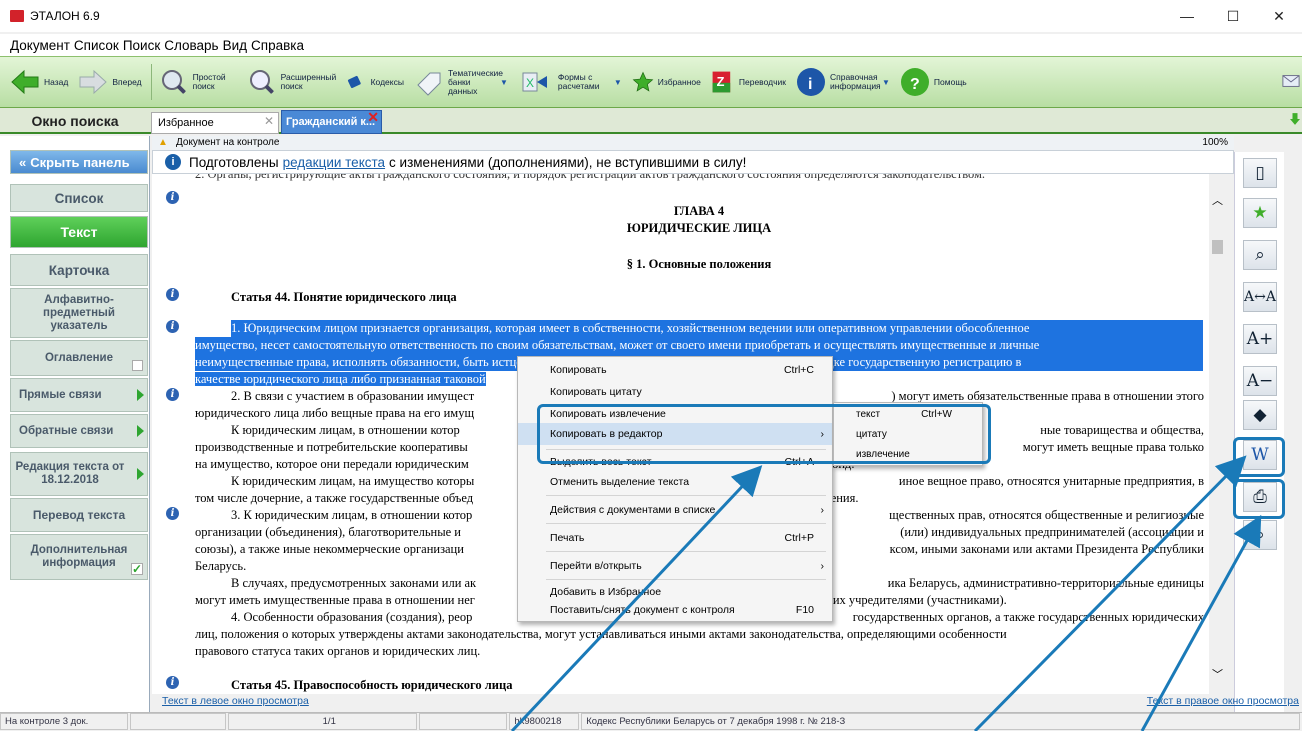 Image resolution: width=1302 pixels, height=731 pixels. What do you see at coordinates (1279, 16) in the screenshot?
I see `close-button: ✕` at bounding box center [1279, 16].